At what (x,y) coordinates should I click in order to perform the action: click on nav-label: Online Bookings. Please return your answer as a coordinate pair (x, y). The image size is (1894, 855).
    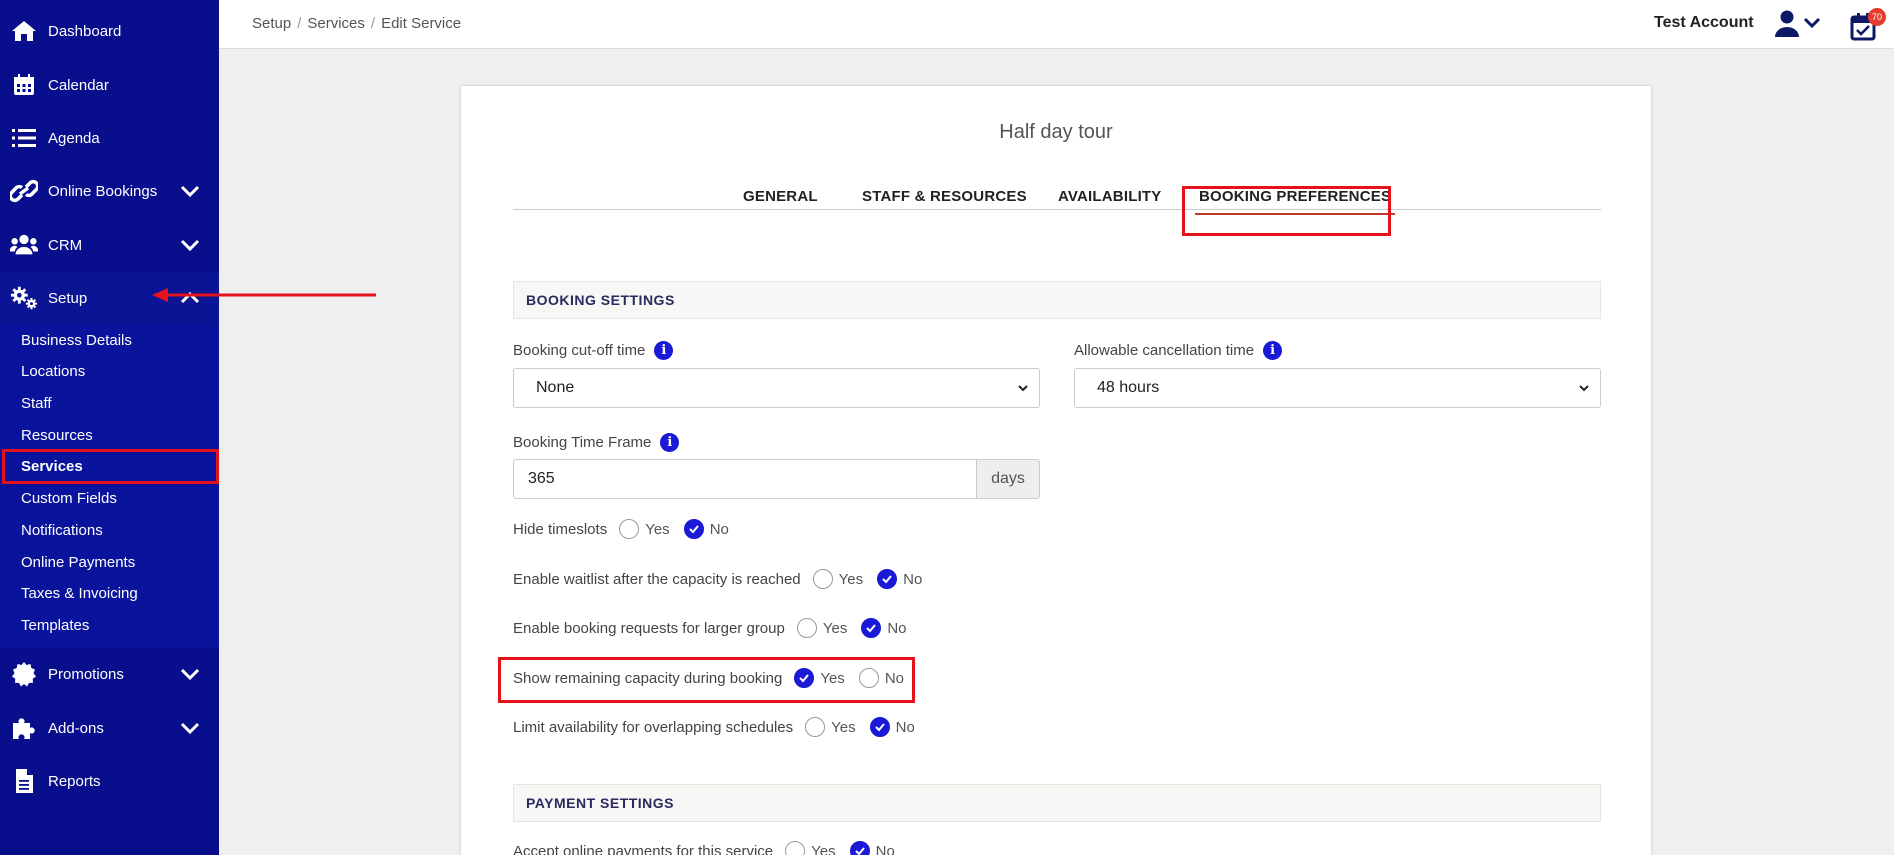
    Looking at the image, I should click on (103, 191).